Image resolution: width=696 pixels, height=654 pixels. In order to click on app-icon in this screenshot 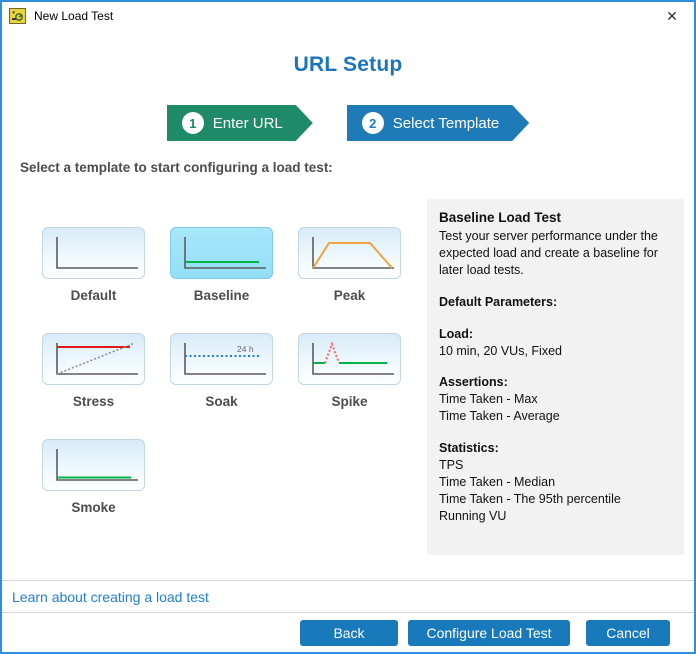, I will do `click(17, 16)`.